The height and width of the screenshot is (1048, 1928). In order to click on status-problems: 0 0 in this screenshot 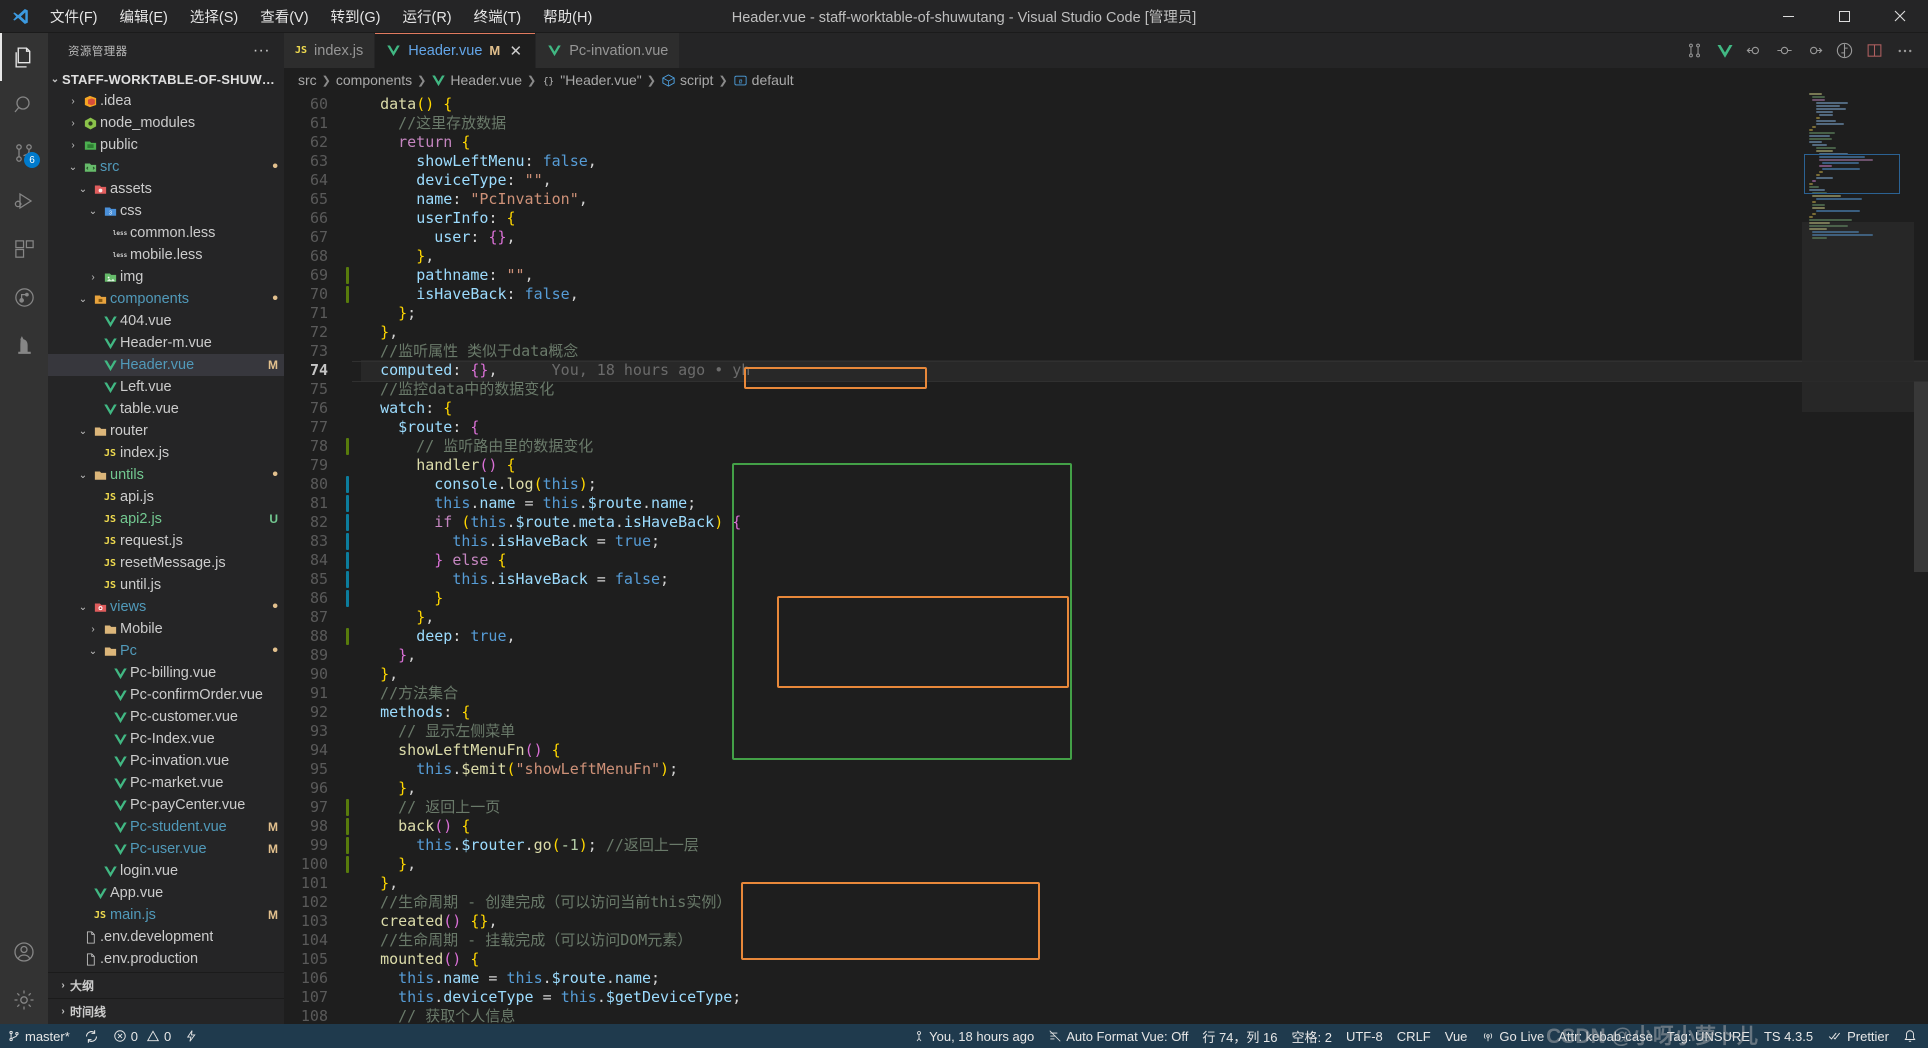, I will do `click(142, 1036)`.